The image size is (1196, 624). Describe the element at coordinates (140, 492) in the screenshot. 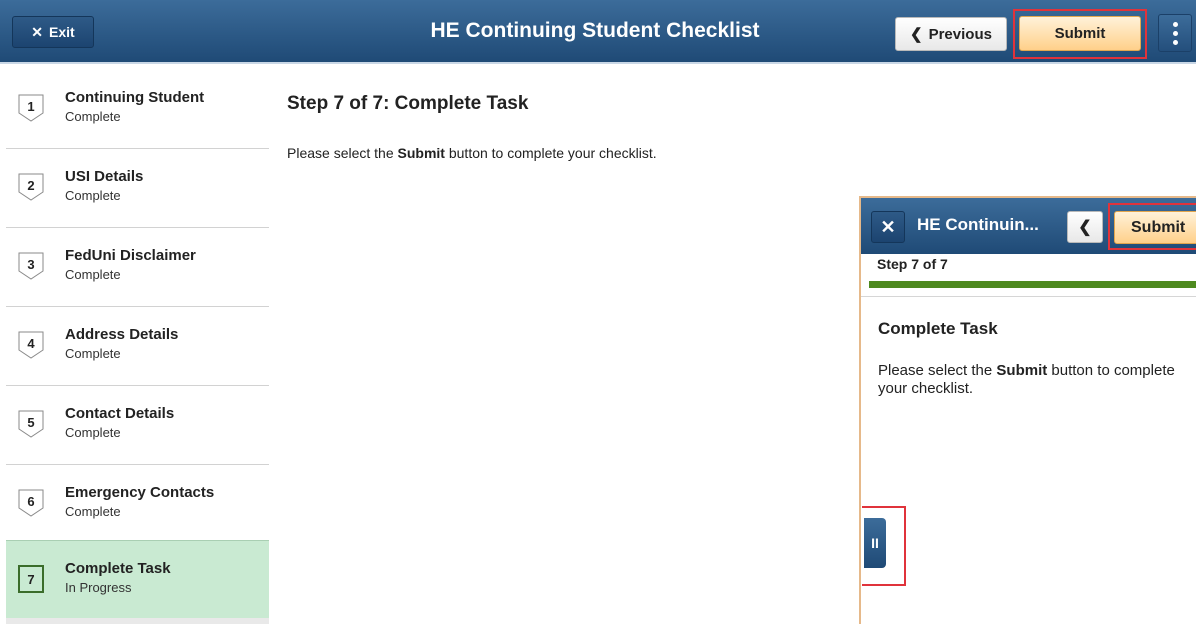

I see `step-label: Emergency Contacts` at that location.